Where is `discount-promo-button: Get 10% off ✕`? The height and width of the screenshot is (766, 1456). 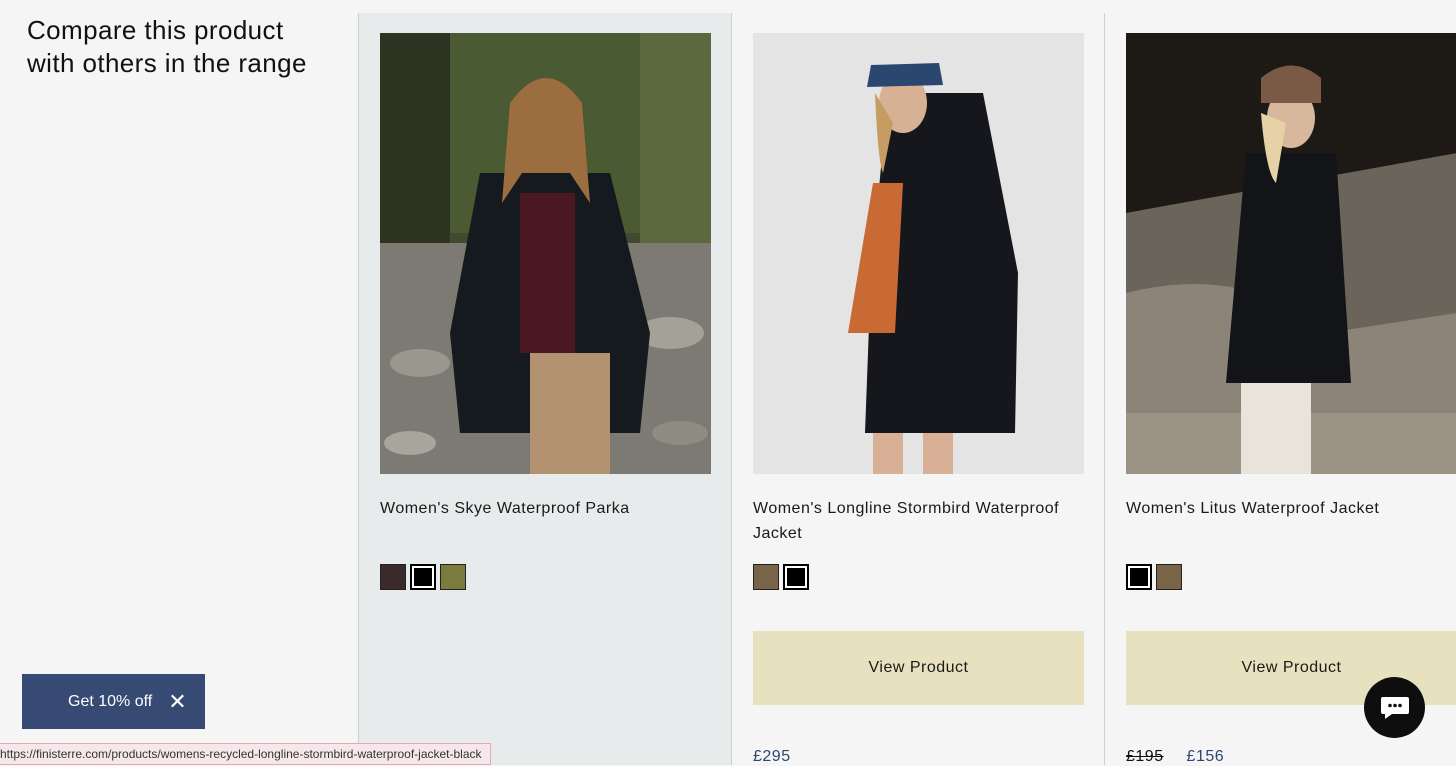
discount-promo-button: Get 10% off ✕ is located at coordinates (113, 701).